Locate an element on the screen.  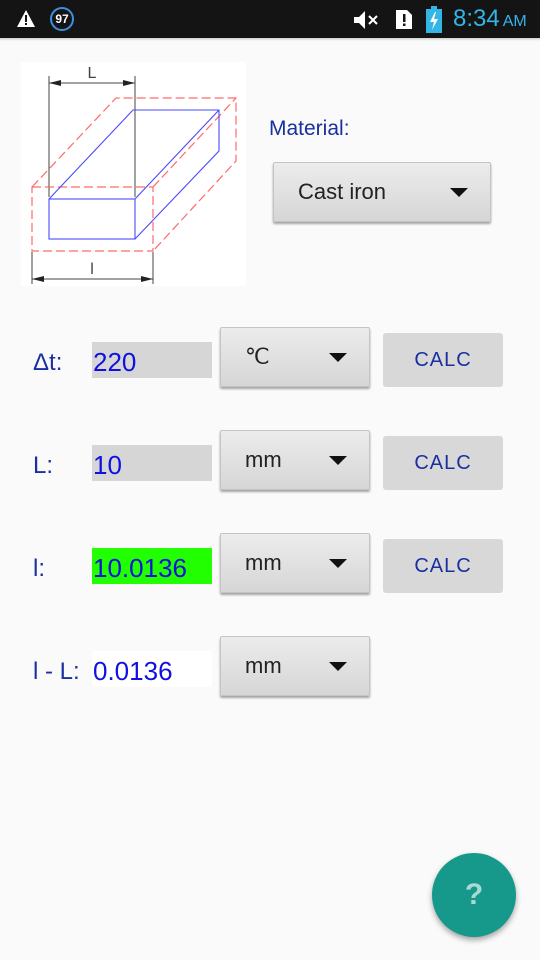
thermal-expansion-diagram: L l is located at coordinates (133, 174).